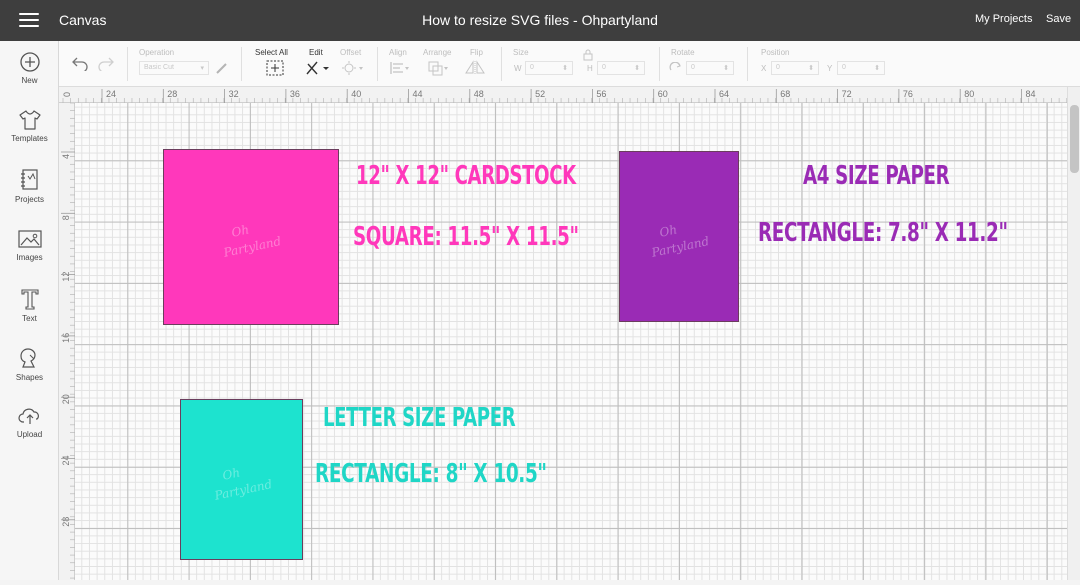  What do you see at coordinates (66, 156) in the screenshot?
I see `ruler-tick-label: 4` at bounding box center [66, 156].